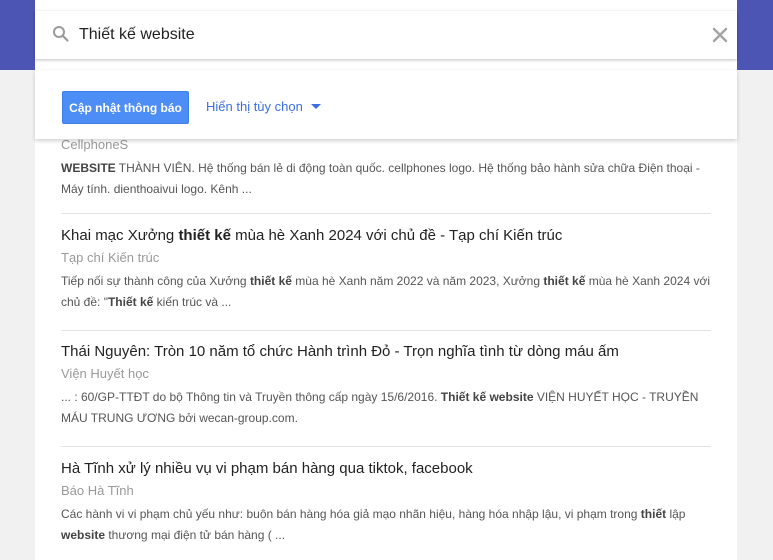  I want to click on close-icon, so click(720, 35).